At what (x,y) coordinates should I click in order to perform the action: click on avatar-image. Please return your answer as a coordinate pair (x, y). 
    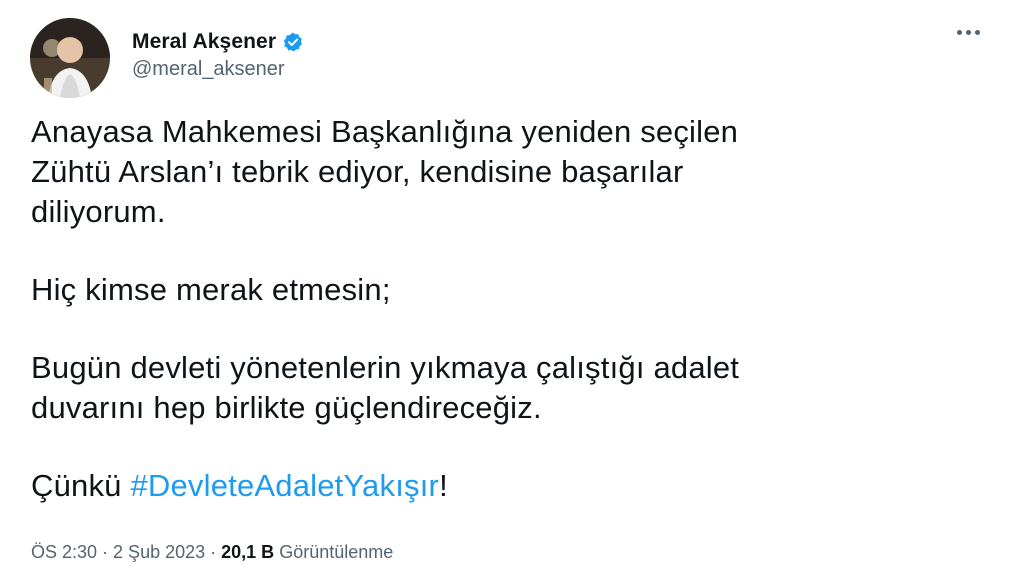
    Looking at the image, I should click on (70, 58).